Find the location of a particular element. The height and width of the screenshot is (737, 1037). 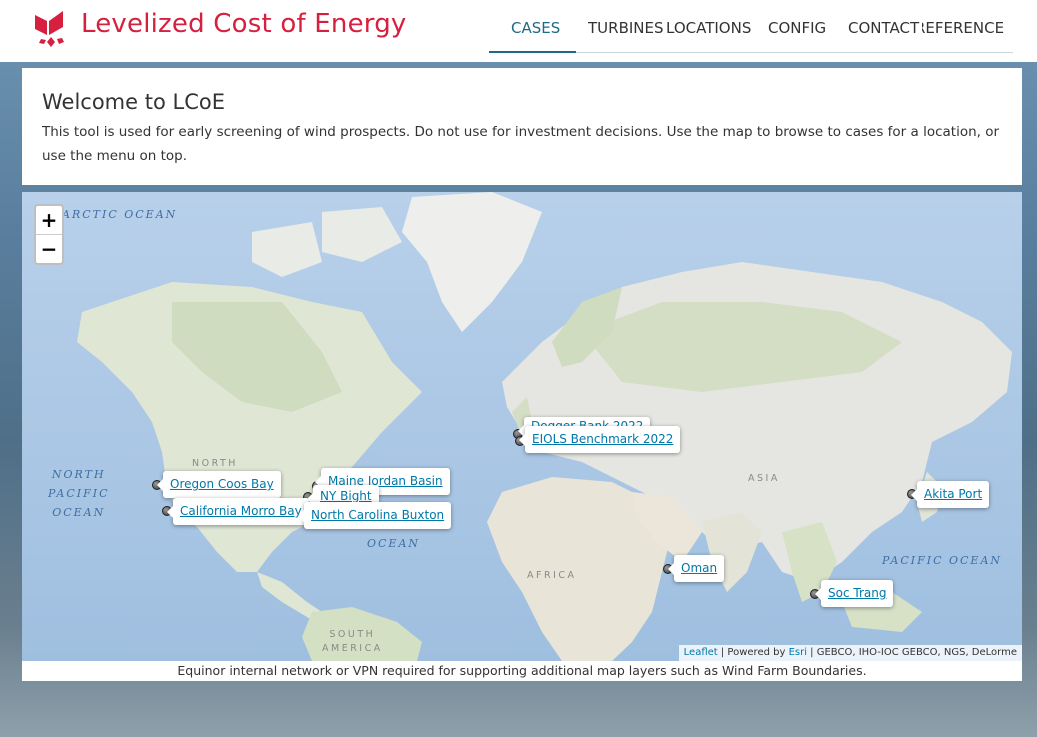

zoom-control: + − is located at coordinates (49, 234).